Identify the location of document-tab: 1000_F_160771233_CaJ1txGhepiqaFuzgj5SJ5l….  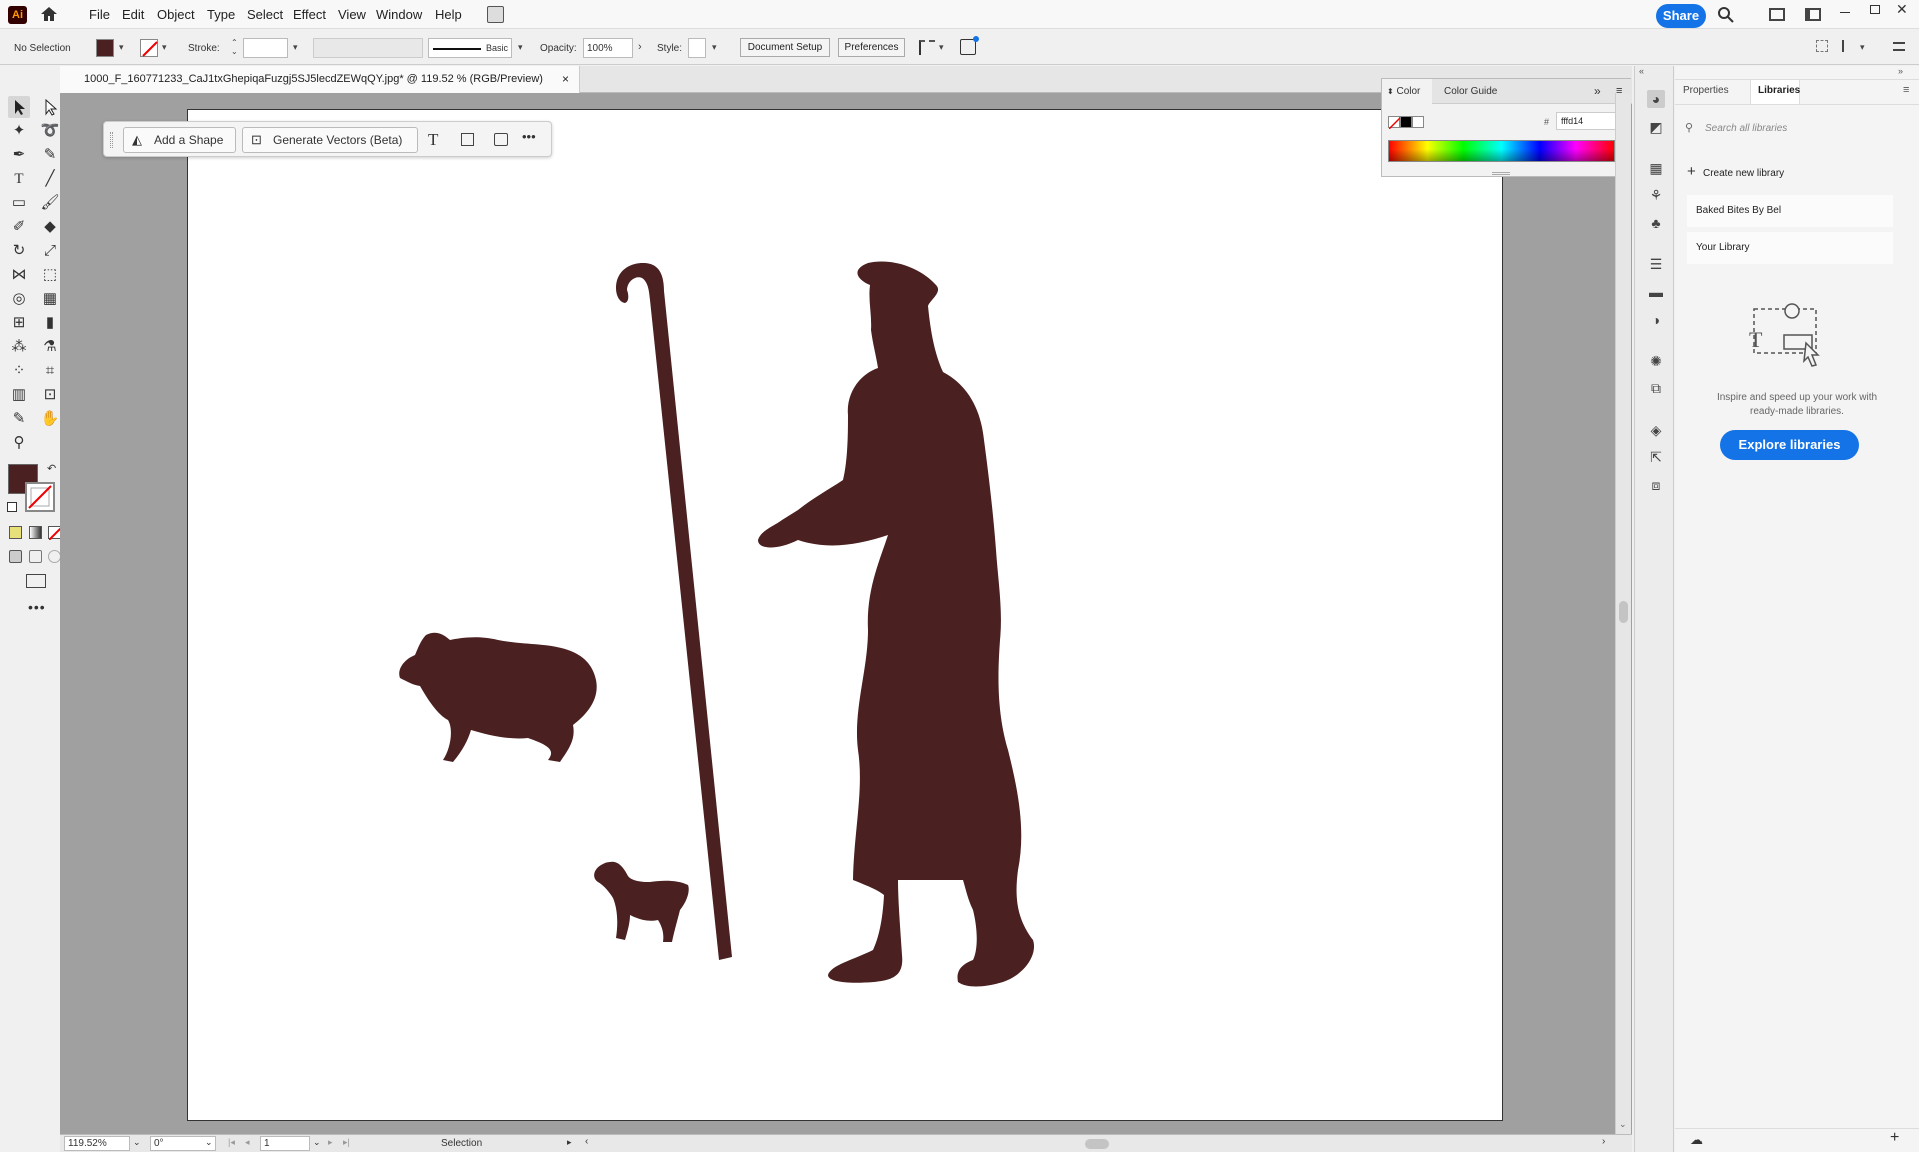
(320, 79).